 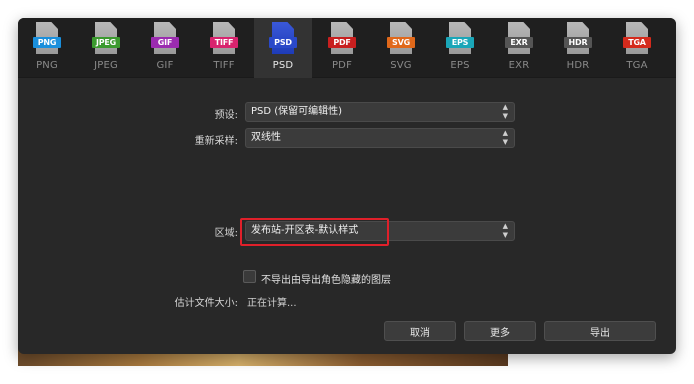 What do you see at coordinates (224, 39) in the screenshot?
I see `tiff-file-icon: TIFF` at bounding box center [224, 39].